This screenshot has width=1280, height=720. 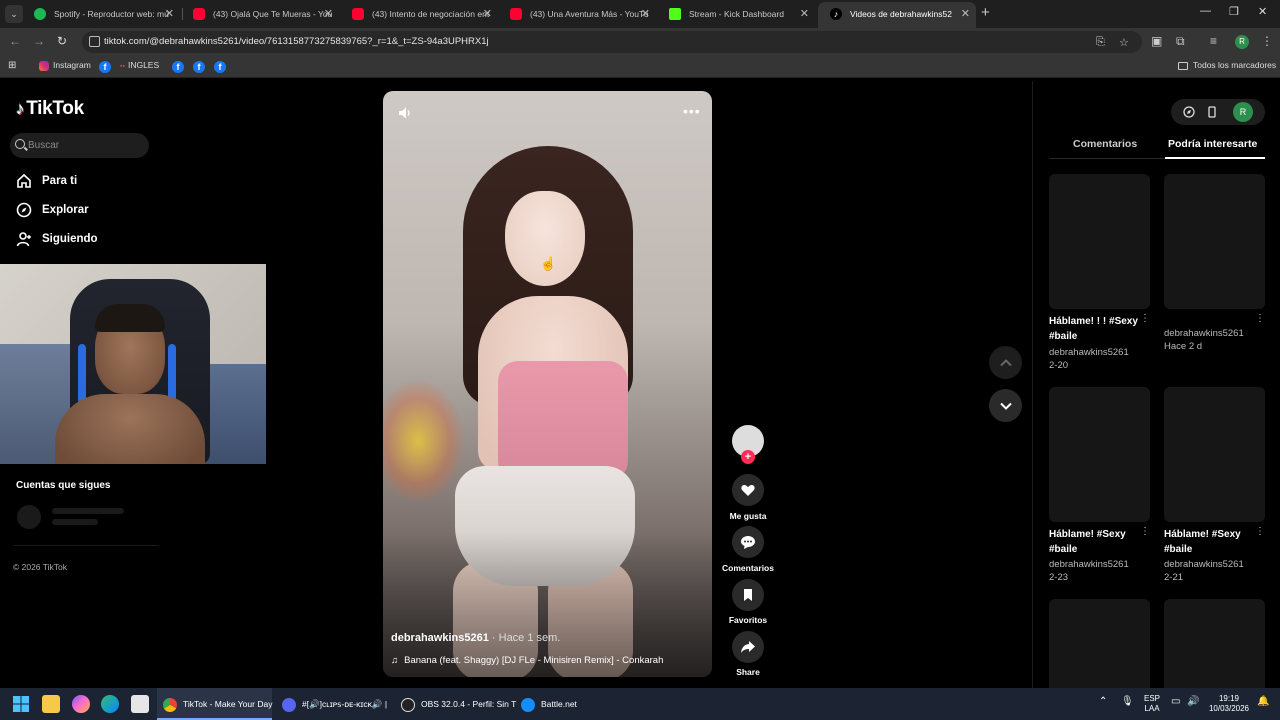 What do you see at coordinates (1100, 42) in the screenshot?
I see `install-app-icon: ⎘` at bounding box center [1100, 42].